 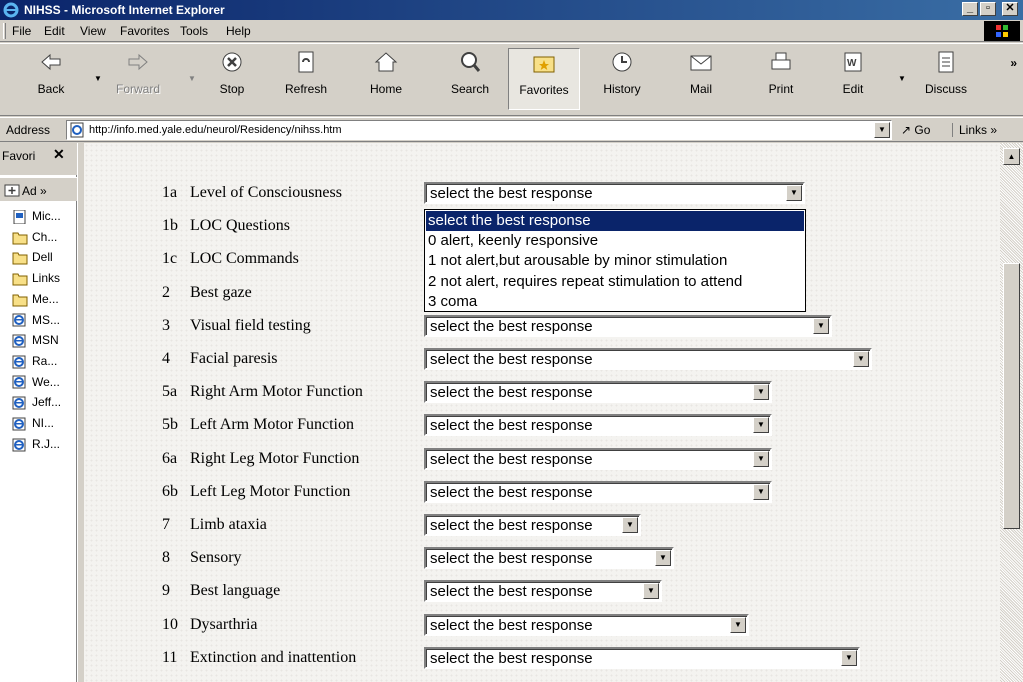 I want to click on go-button: ↗ Go, so click(x=915, y=130).